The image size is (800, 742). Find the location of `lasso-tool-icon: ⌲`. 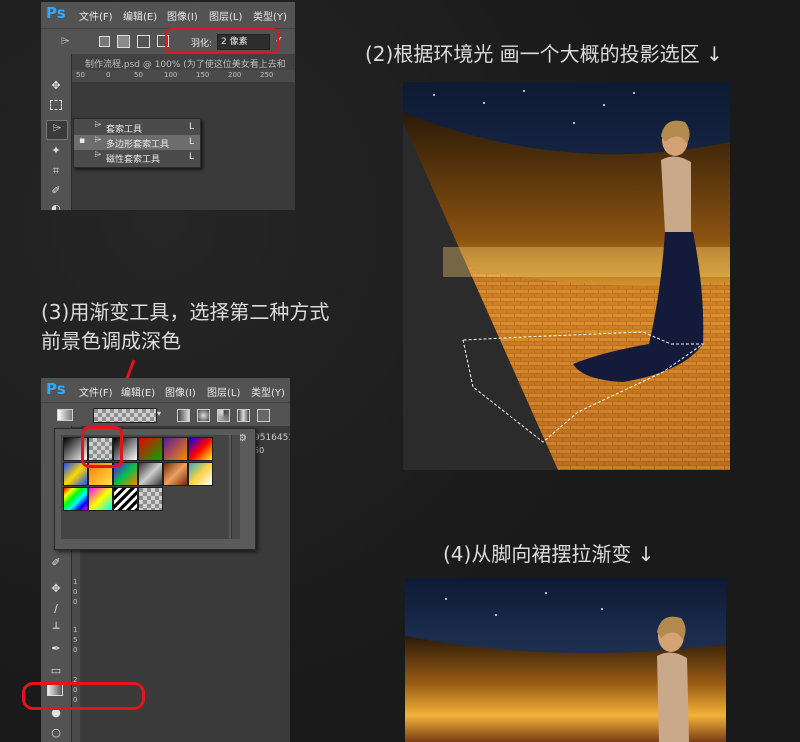

lasso-tool-icon: ⌲ is located at coordinates (57, 130).